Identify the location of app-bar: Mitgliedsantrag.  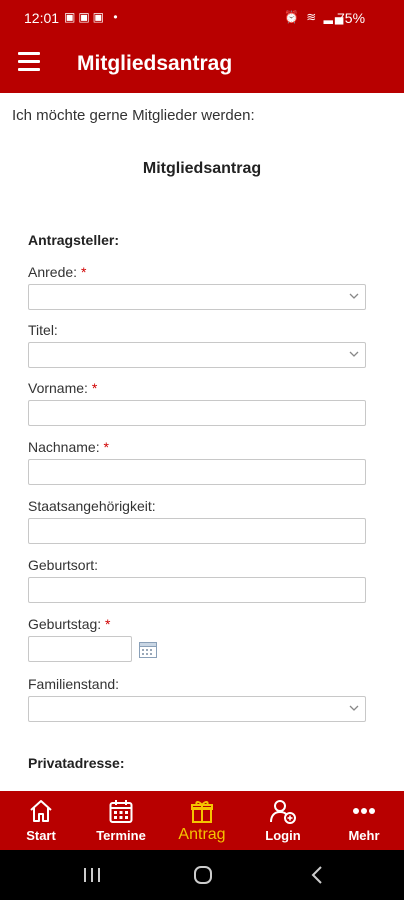
(202, 64).